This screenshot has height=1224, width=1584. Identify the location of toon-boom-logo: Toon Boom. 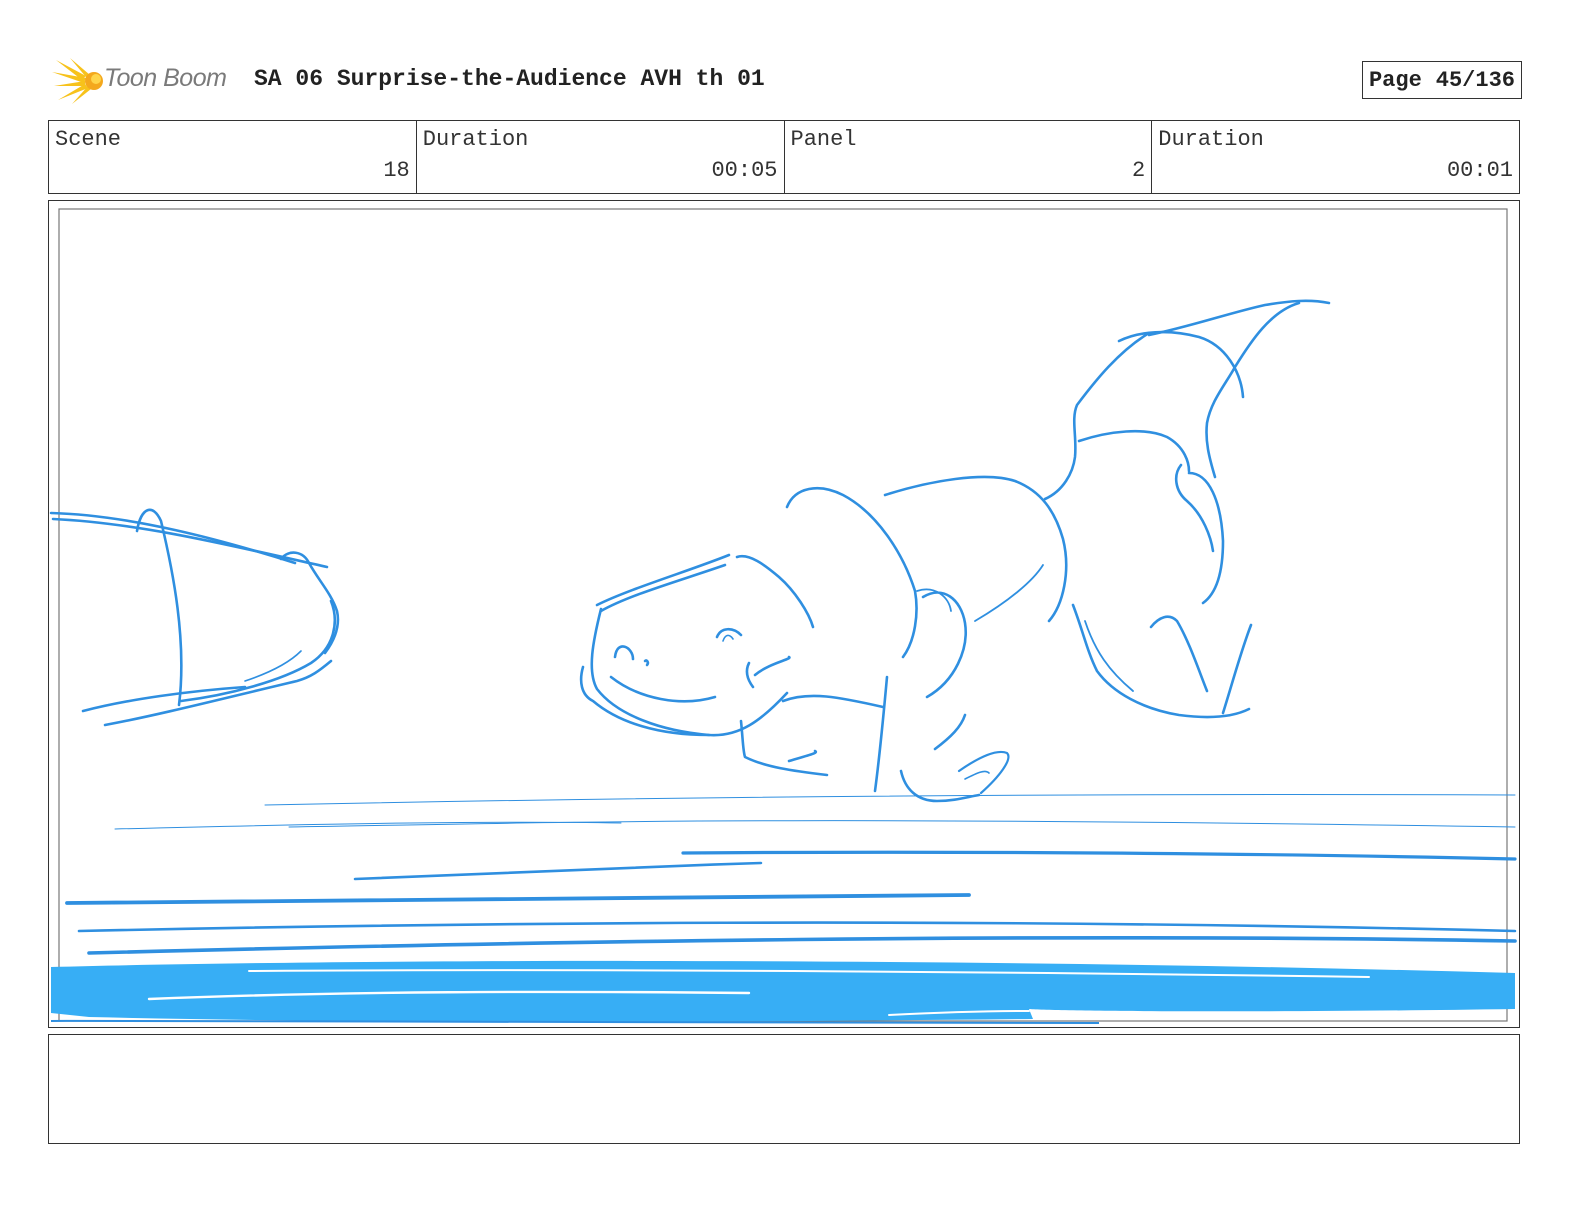
(147, 81).